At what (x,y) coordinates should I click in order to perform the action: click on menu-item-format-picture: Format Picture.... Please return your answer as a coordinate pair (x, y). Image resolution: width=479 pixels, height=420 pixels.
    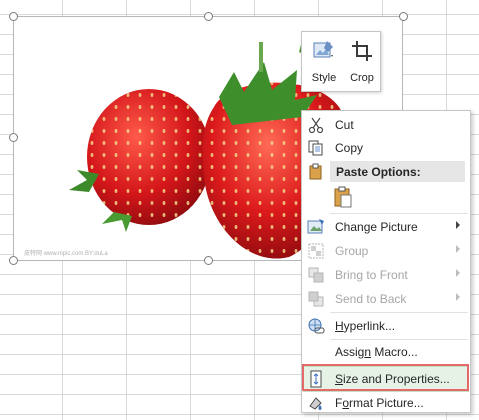
    Looking at the image, I should click on (386, 403).